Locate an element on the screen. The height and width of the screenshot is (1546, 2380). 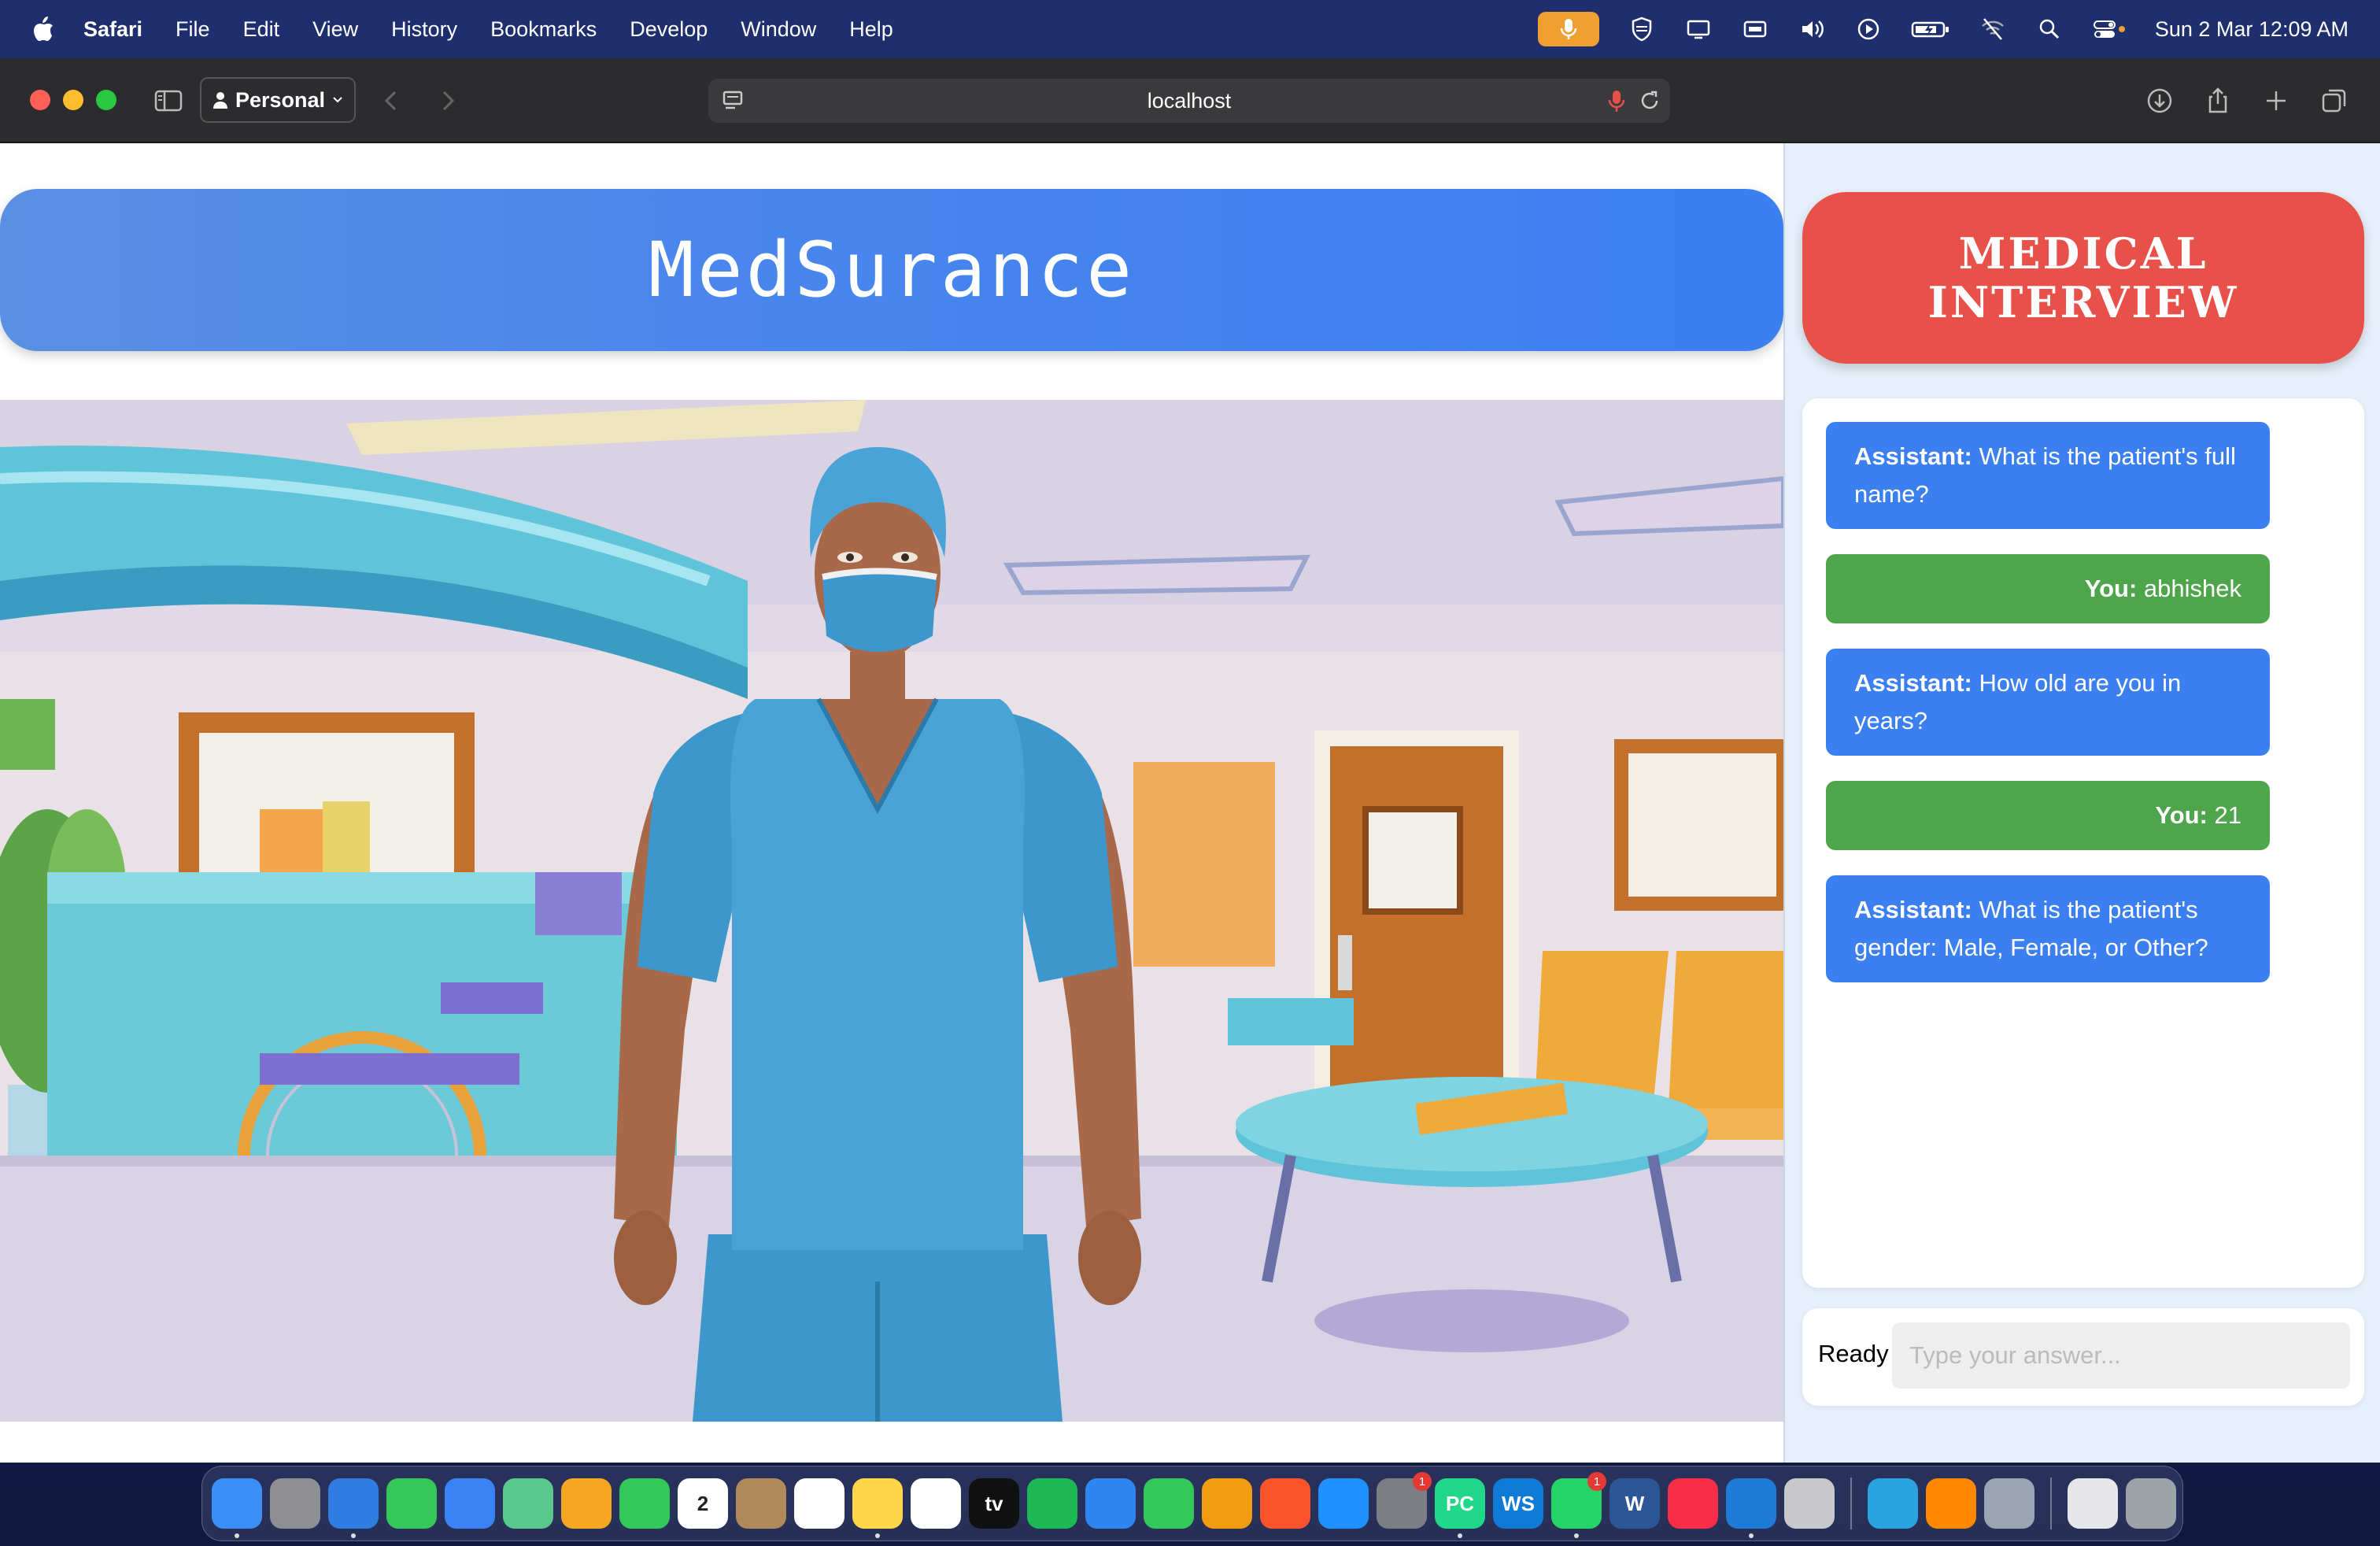
facetime-icon is located at coordinates (644, 1503).